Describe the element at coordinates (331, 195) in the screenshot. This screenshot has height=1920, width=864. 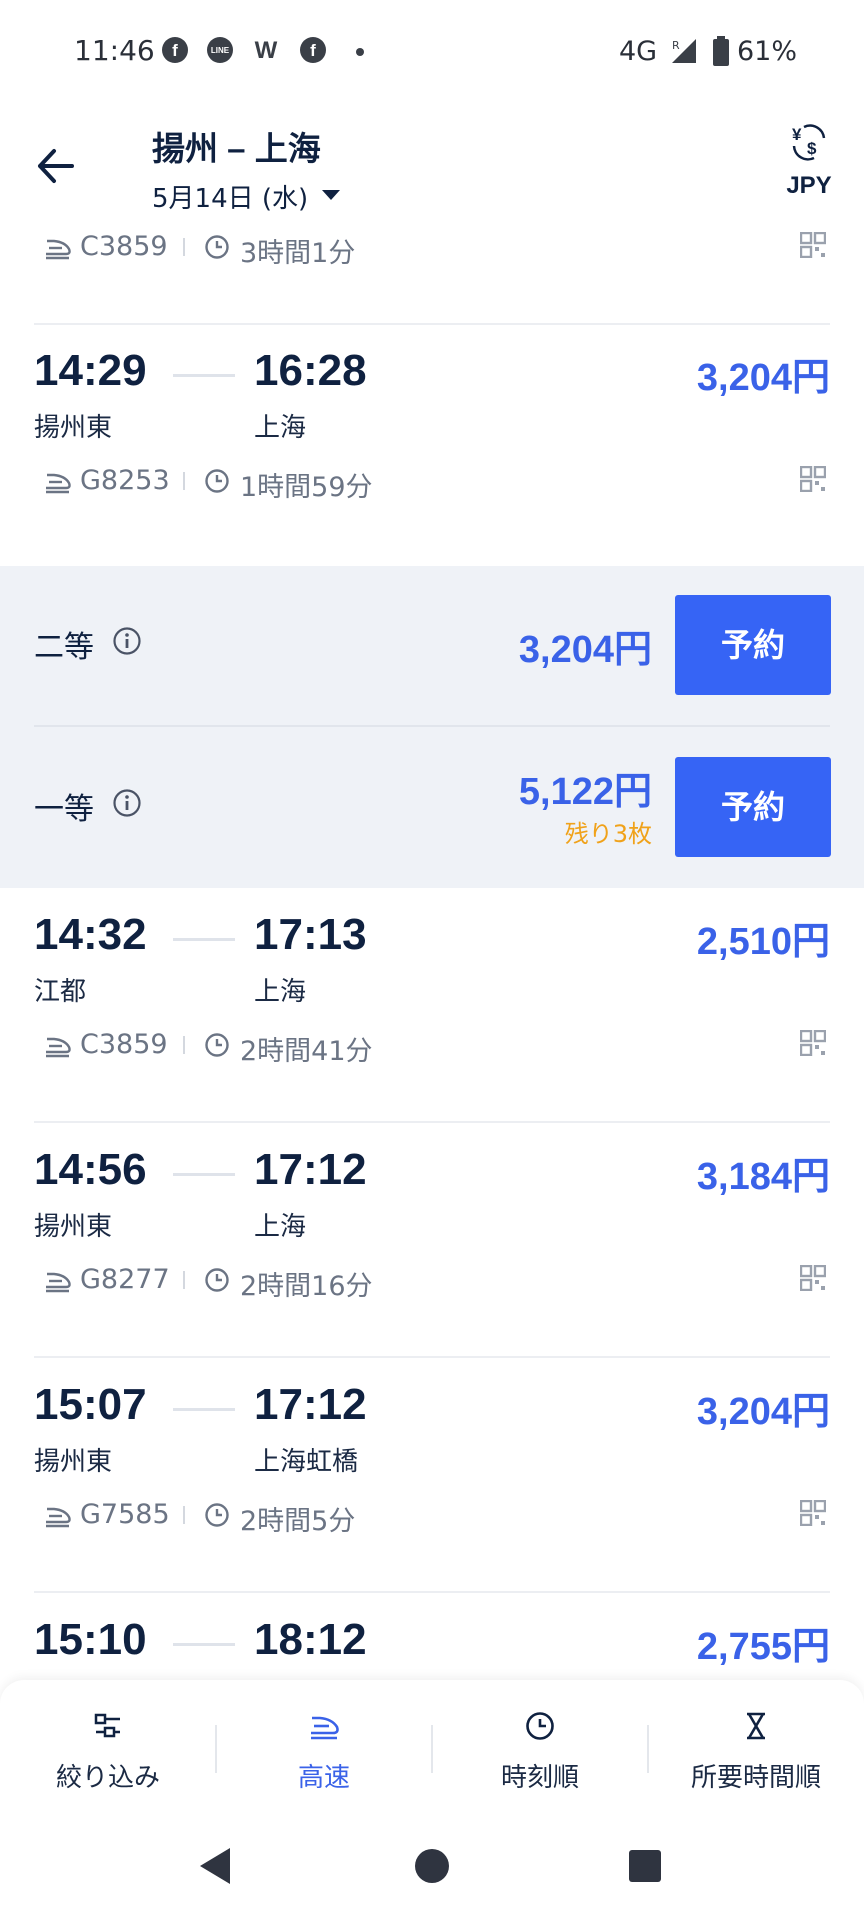
I see `chevron-down-icon` at that location.